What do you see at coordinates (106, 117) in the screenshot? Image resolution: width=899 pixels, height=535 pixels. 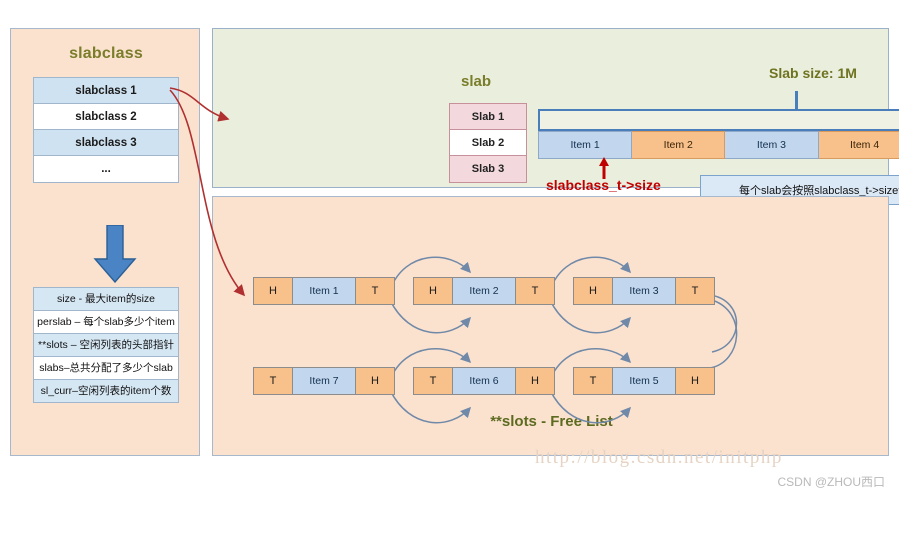 I see `list-item: slabclass 2` at bounding box center [106, 117].